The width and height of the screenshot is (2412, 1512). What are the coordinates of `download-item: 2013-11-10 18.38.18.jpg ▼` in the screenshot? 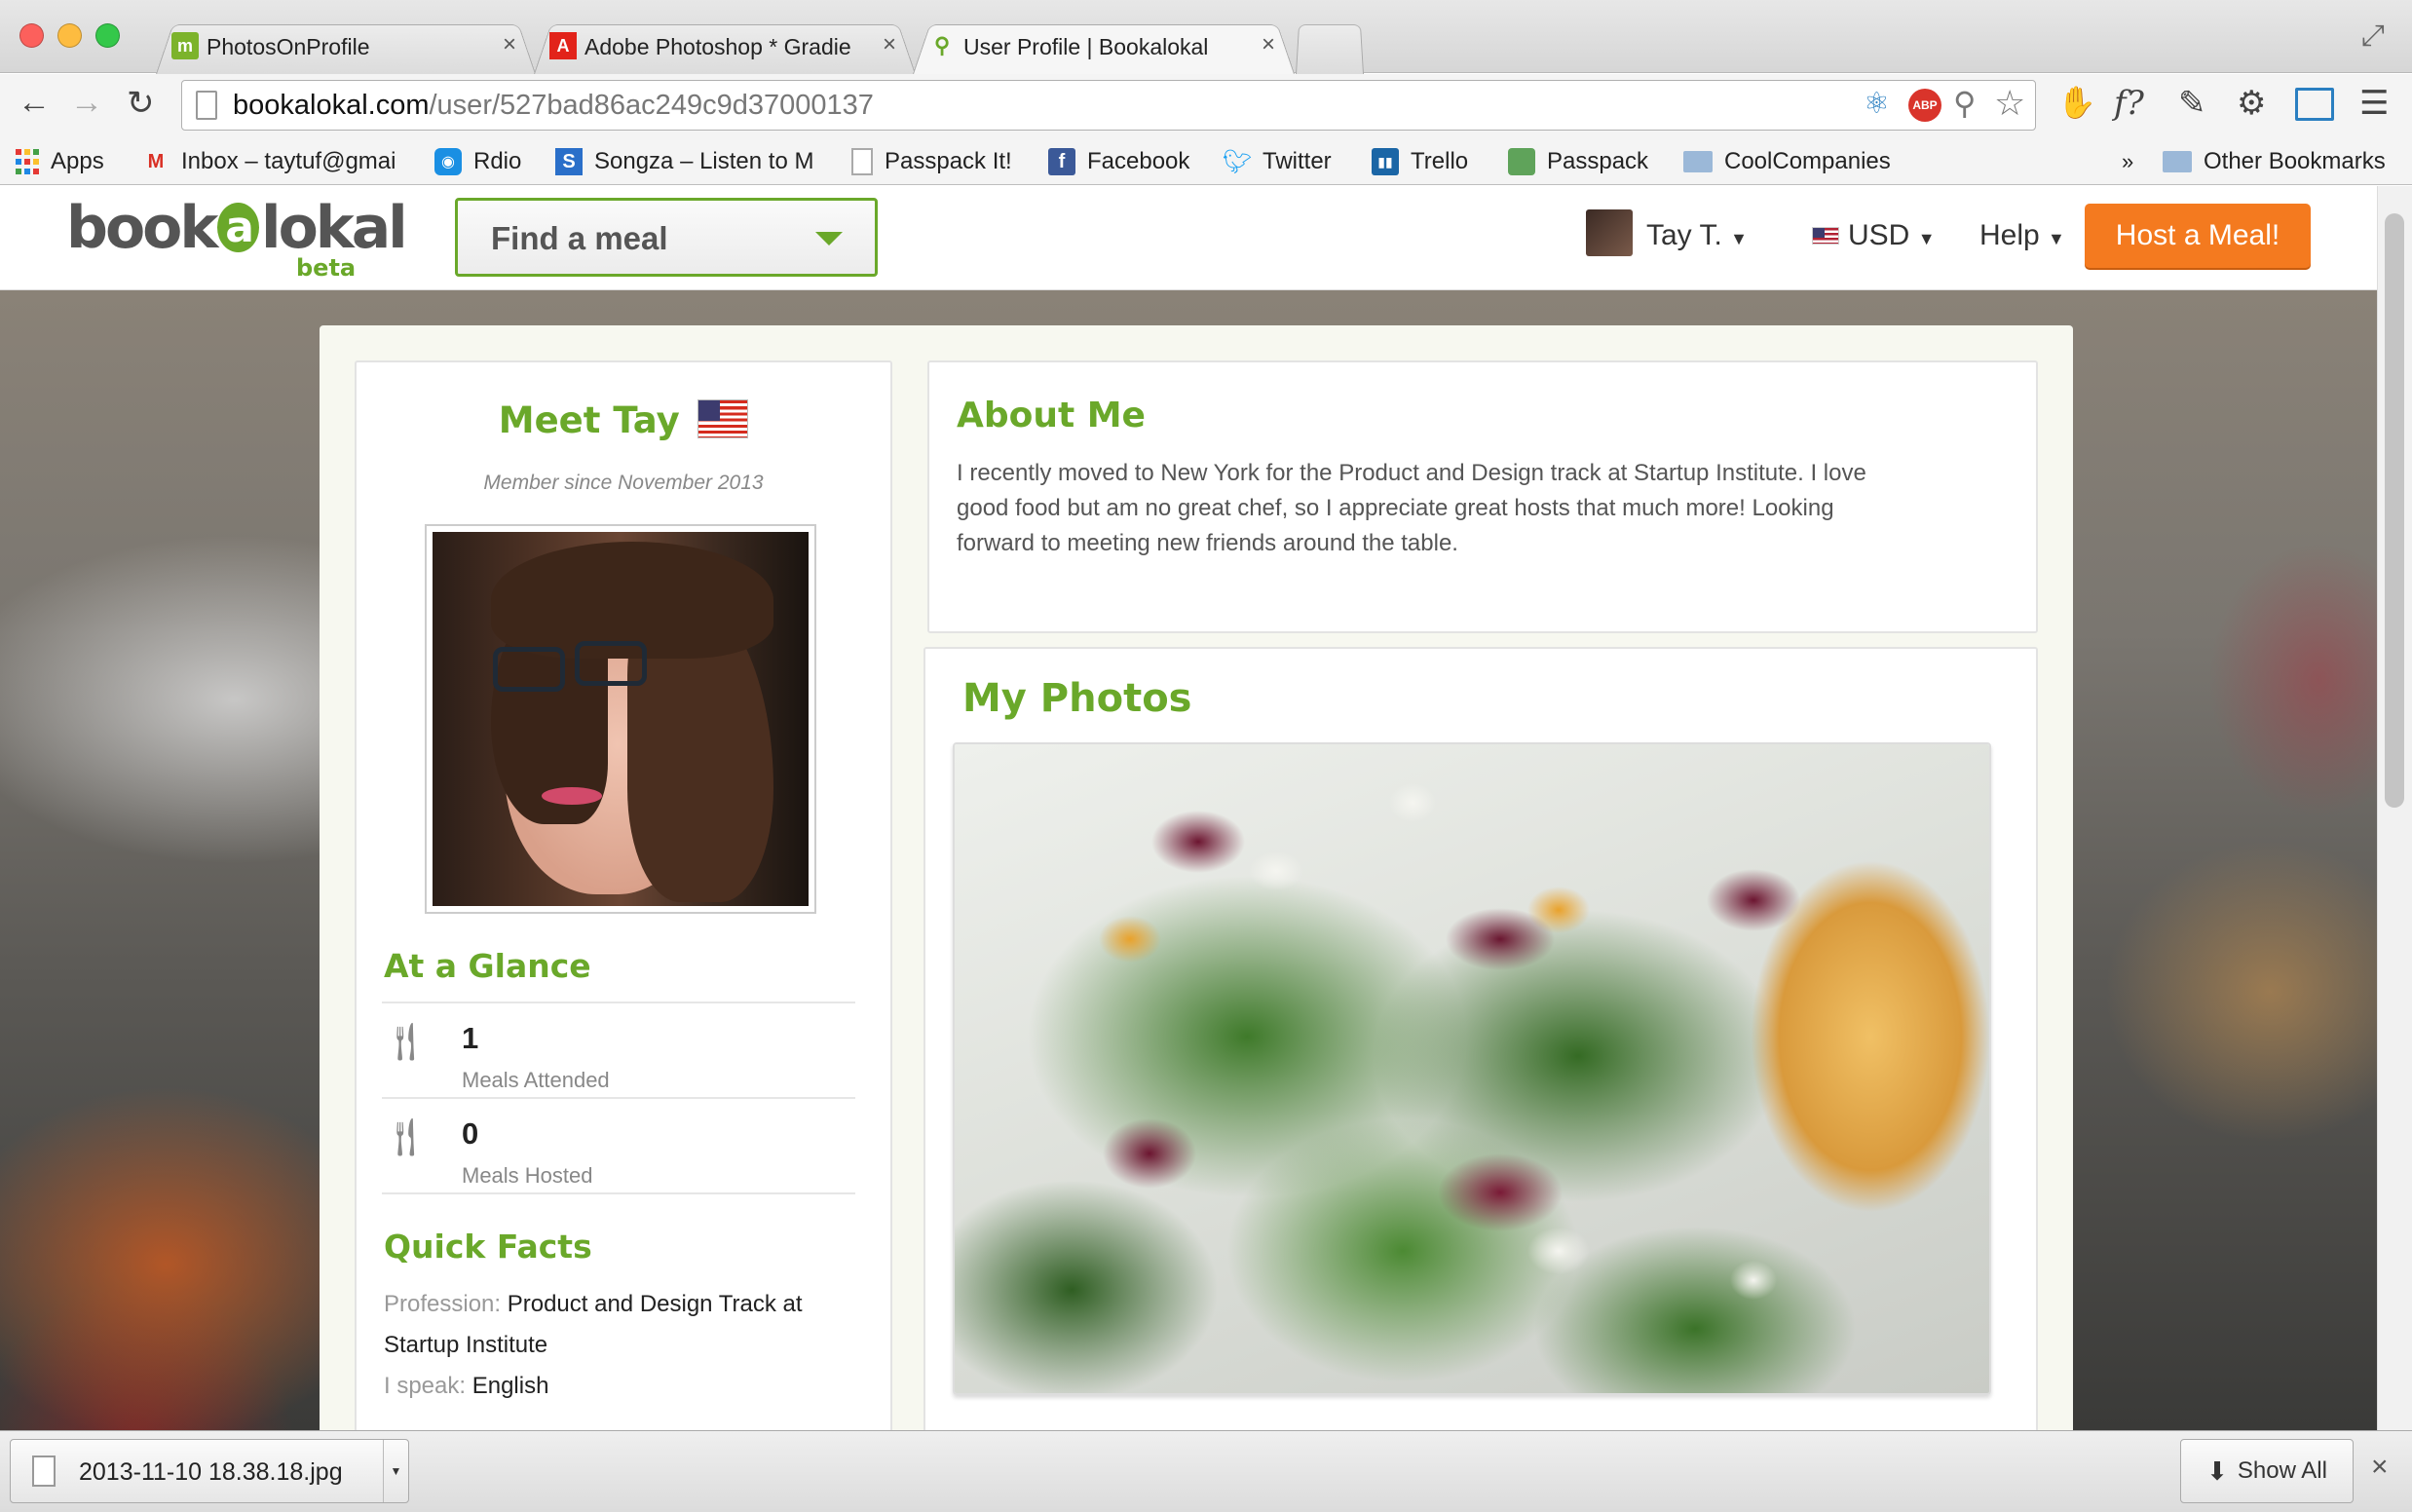 It's located at (210, 1471).